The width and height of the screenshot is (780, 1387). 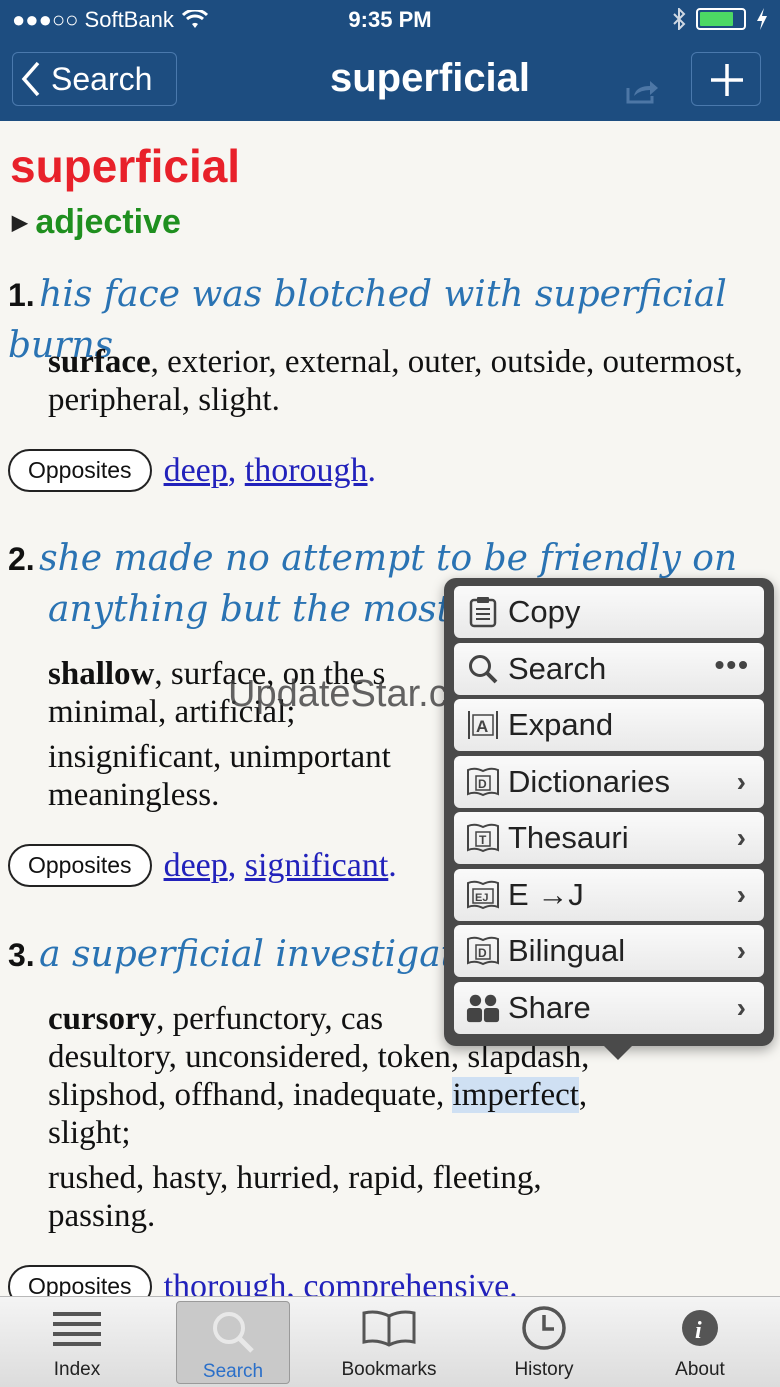 What do you see at coordinates (219, 757) in the screenshot?
I see `synonyms: insignificant, unimportant` at bounding box center [219, 757].